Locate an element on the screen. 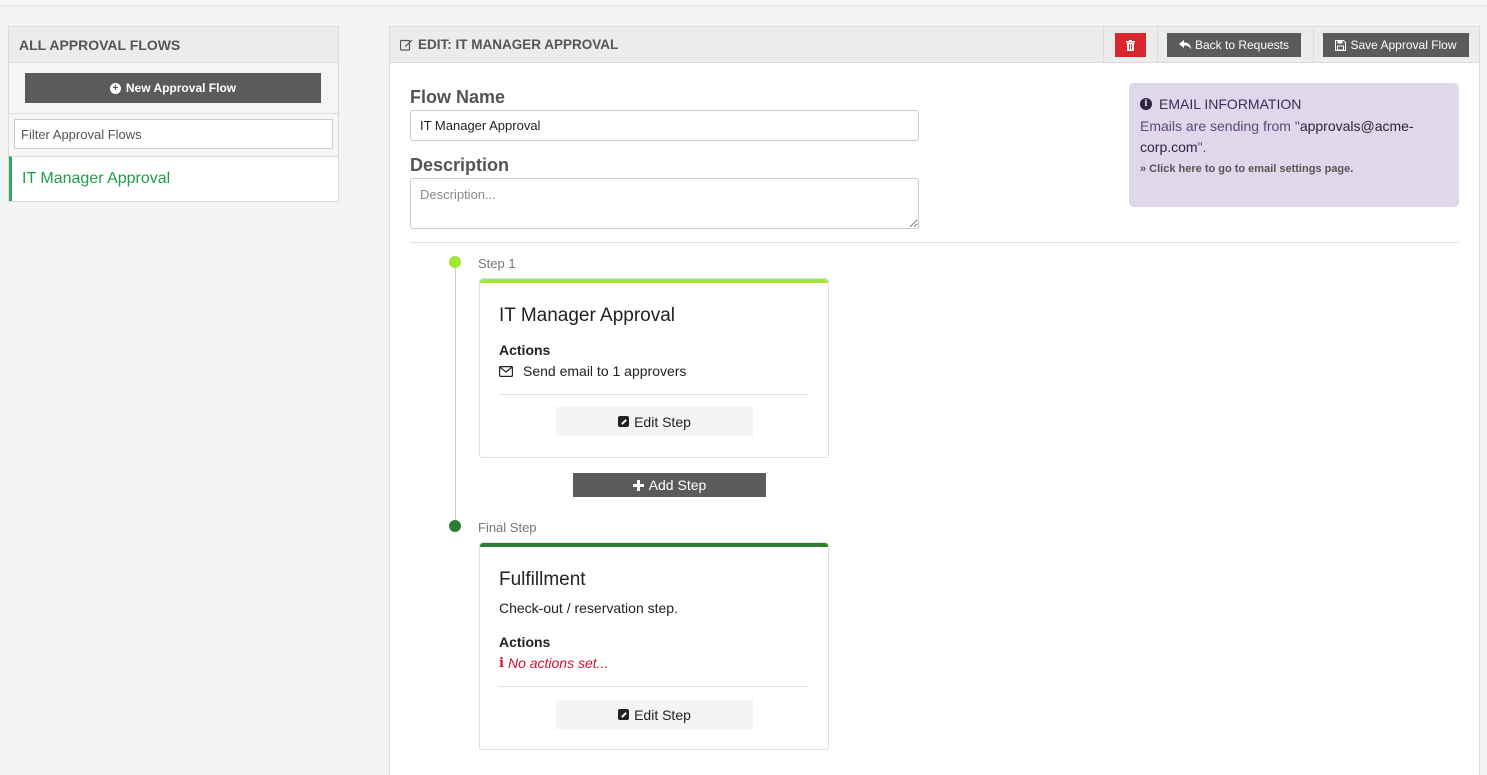 Image resolution: width=1487 pixels, height=775 pixels. edit-step-1-button: Edit Step is located at coordinates (654, 421).